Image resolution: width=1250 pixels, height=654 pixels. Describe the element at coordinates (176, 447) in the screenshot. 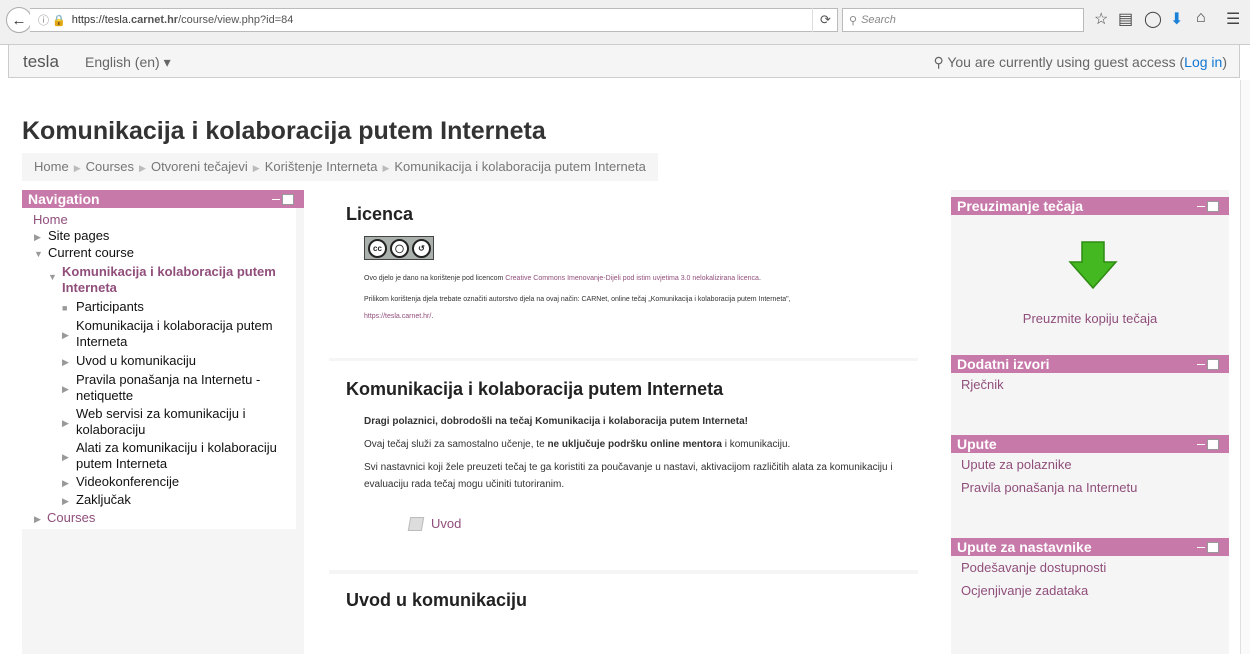

I see `nav-section-5-label-1: Alati za komunikaciju i kolaboraciju` at that location.